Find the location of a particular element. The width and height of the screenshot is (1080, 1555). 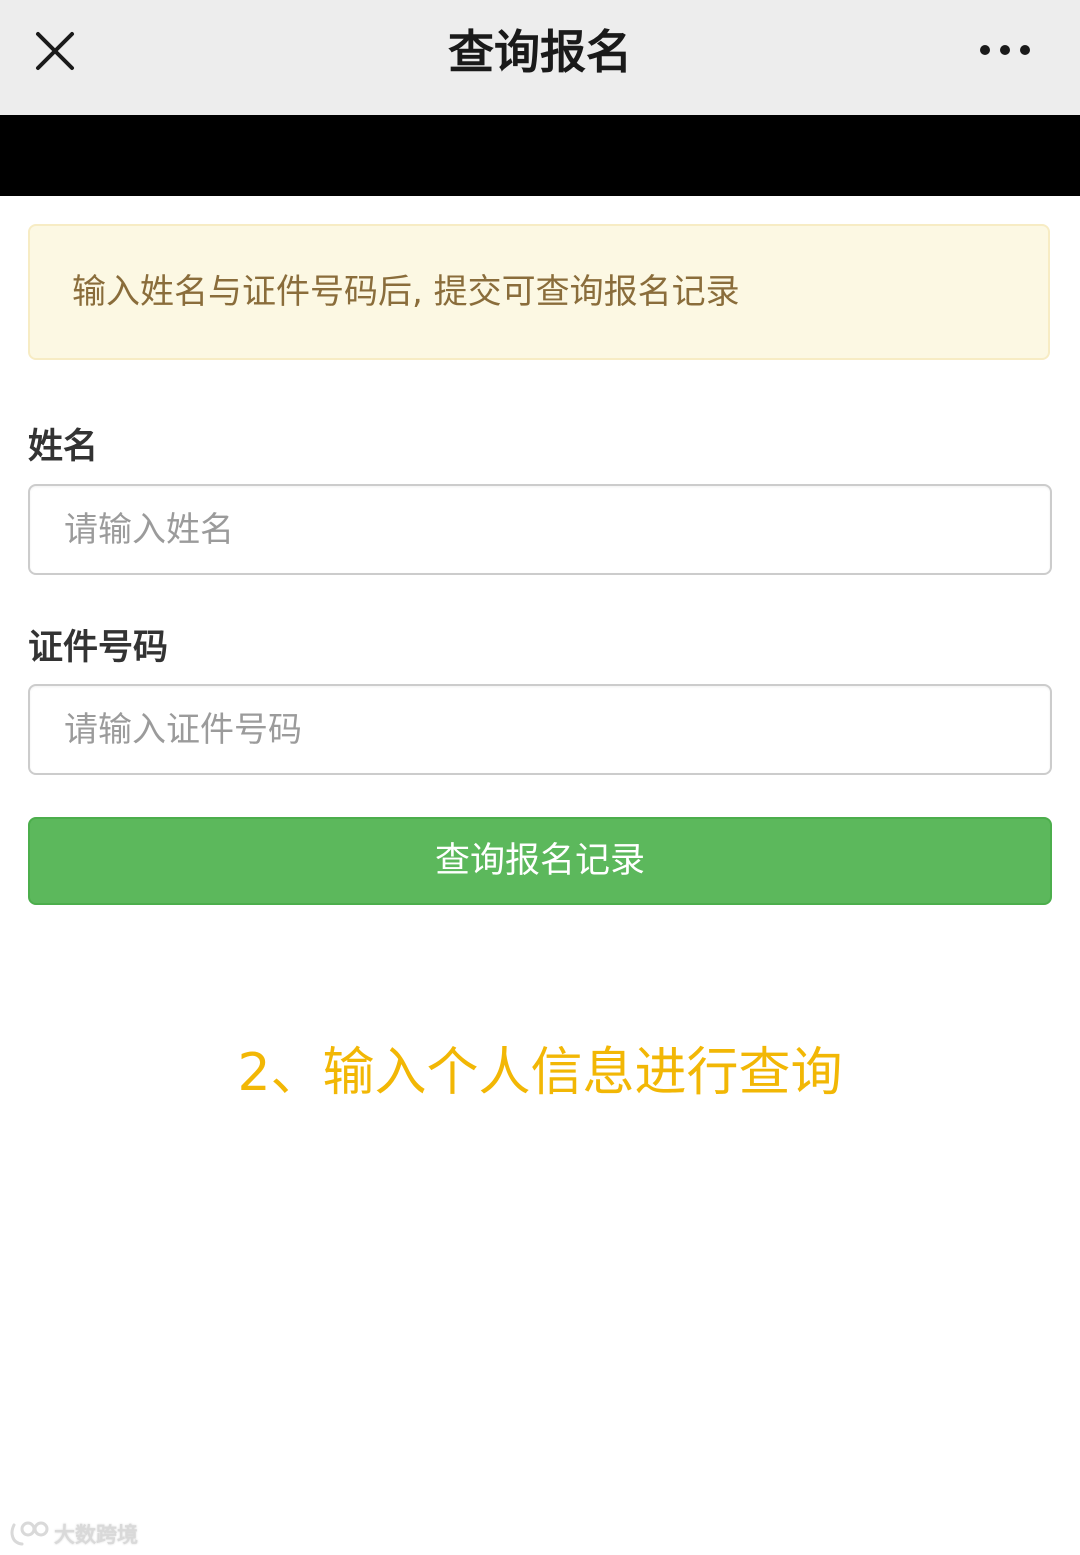

watermark: 大数跨境 is located at coordinates (73, 1534).